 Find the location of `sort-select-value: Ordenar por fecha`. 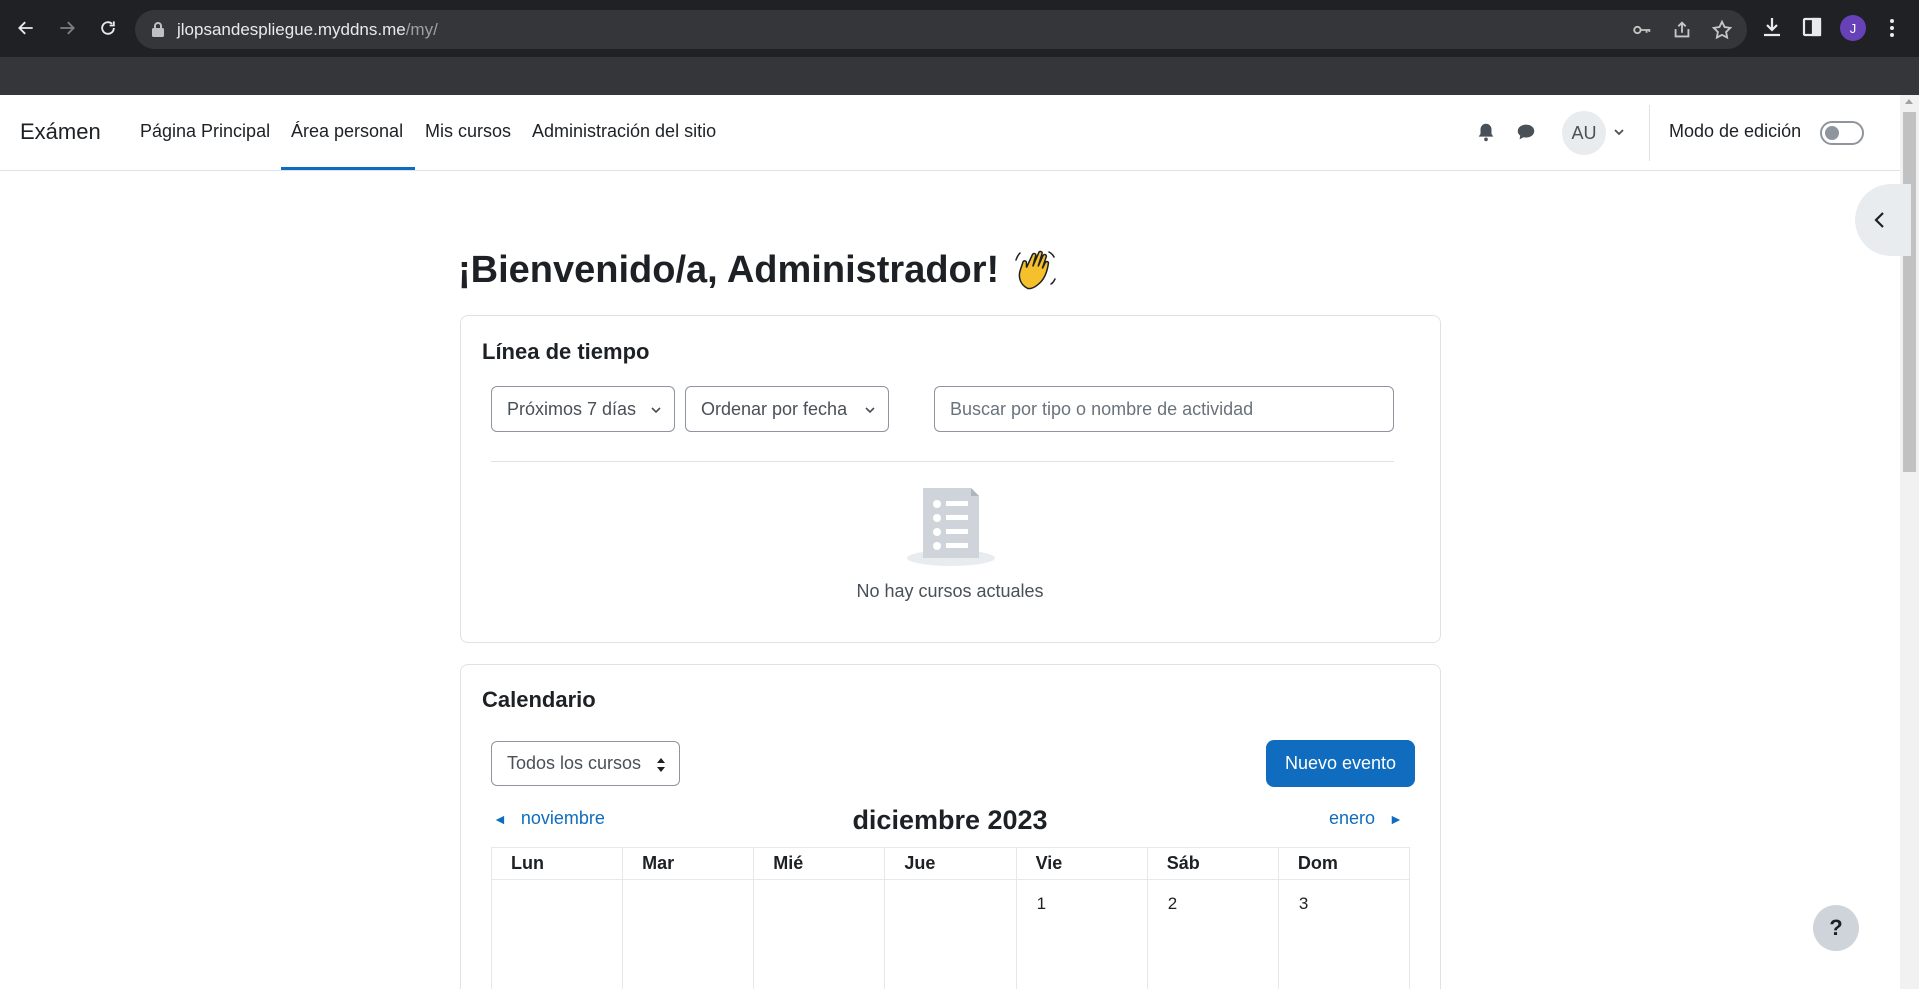

sort-select-value: Ordenar por fecha is located at coordinates (774, 408).